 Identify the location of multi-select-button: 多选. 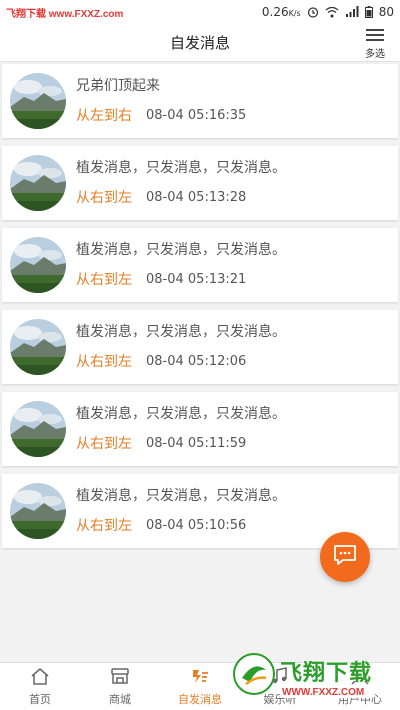
(375, 43).